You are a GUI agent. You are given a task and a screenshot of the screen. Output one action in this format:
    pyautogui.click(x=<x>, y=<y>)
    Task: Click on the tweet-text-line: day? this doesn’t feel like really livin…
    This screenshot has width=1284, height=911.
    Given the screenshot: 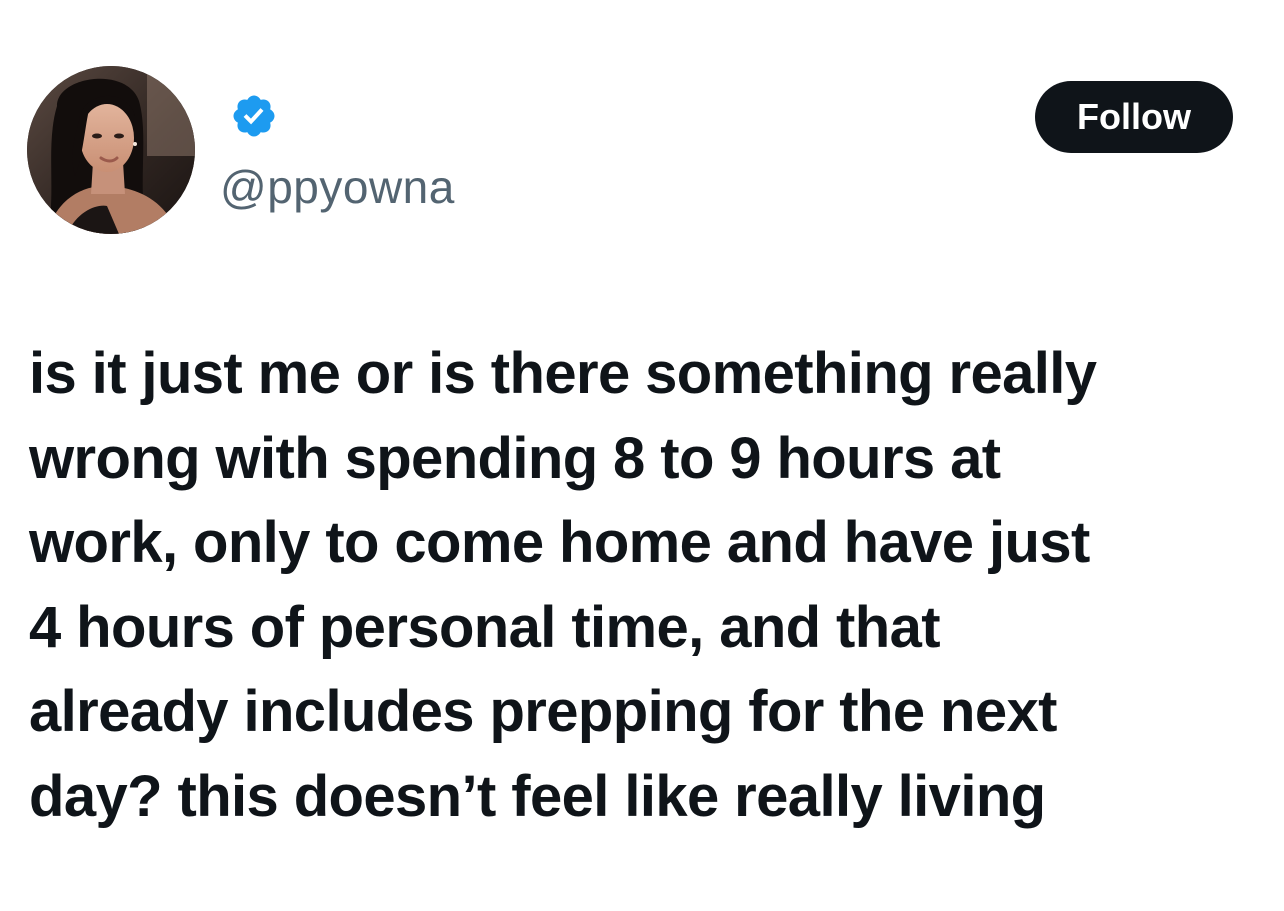 What is the action you would take?
    pyautogui.click(x=537, y=796)
    